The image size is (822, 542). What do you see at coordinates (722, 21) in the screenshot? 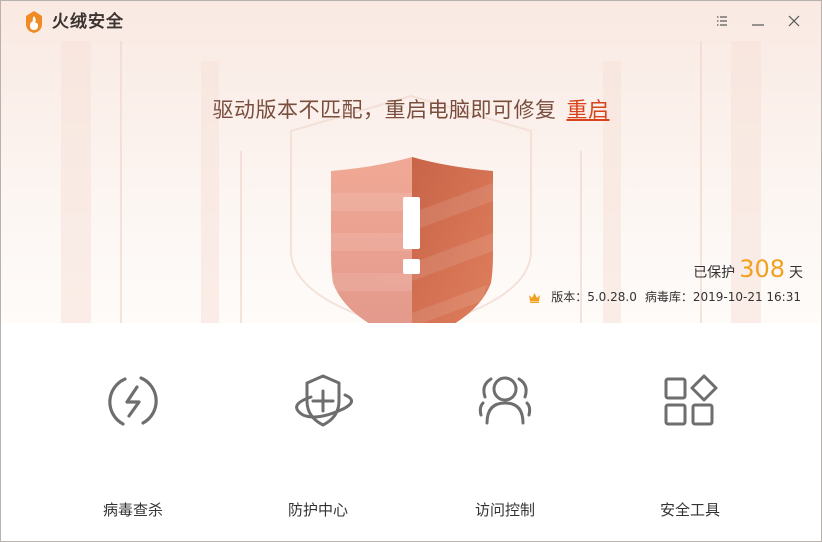
I see `menu-icon` at bounding box center [722, 21].